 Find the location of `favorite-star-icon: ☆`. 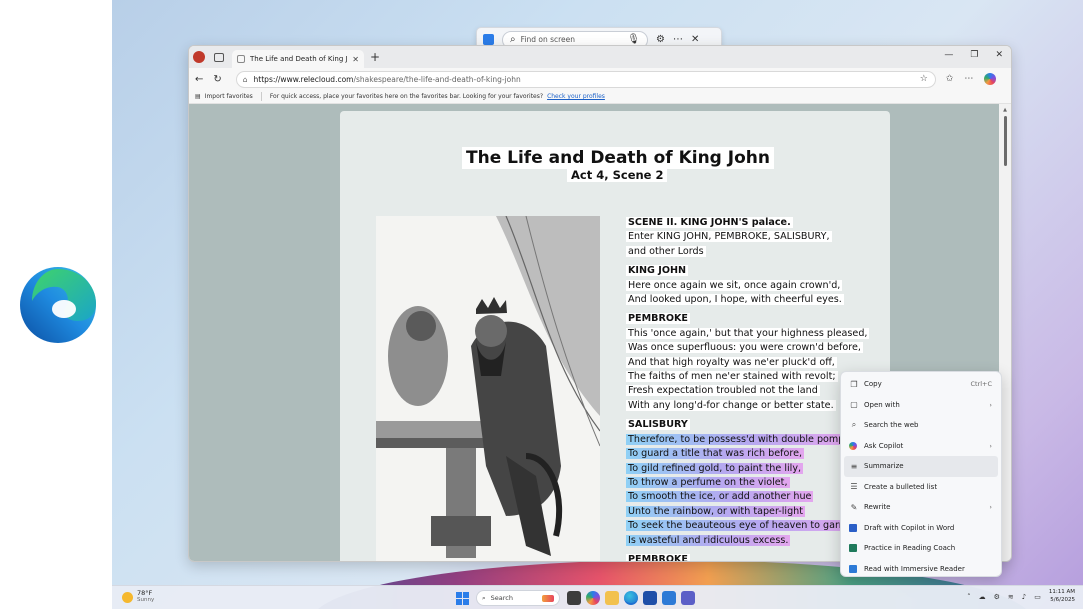

favorite-star-icon: ☆ is located at coordinates (924, 79).